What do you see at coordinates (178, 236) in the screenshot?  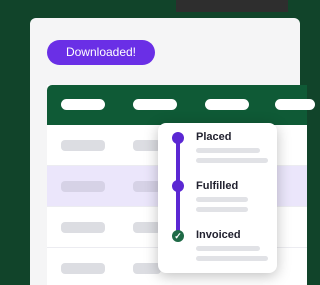 I see `check-icon: ✓` at bounding box center [178, 236].